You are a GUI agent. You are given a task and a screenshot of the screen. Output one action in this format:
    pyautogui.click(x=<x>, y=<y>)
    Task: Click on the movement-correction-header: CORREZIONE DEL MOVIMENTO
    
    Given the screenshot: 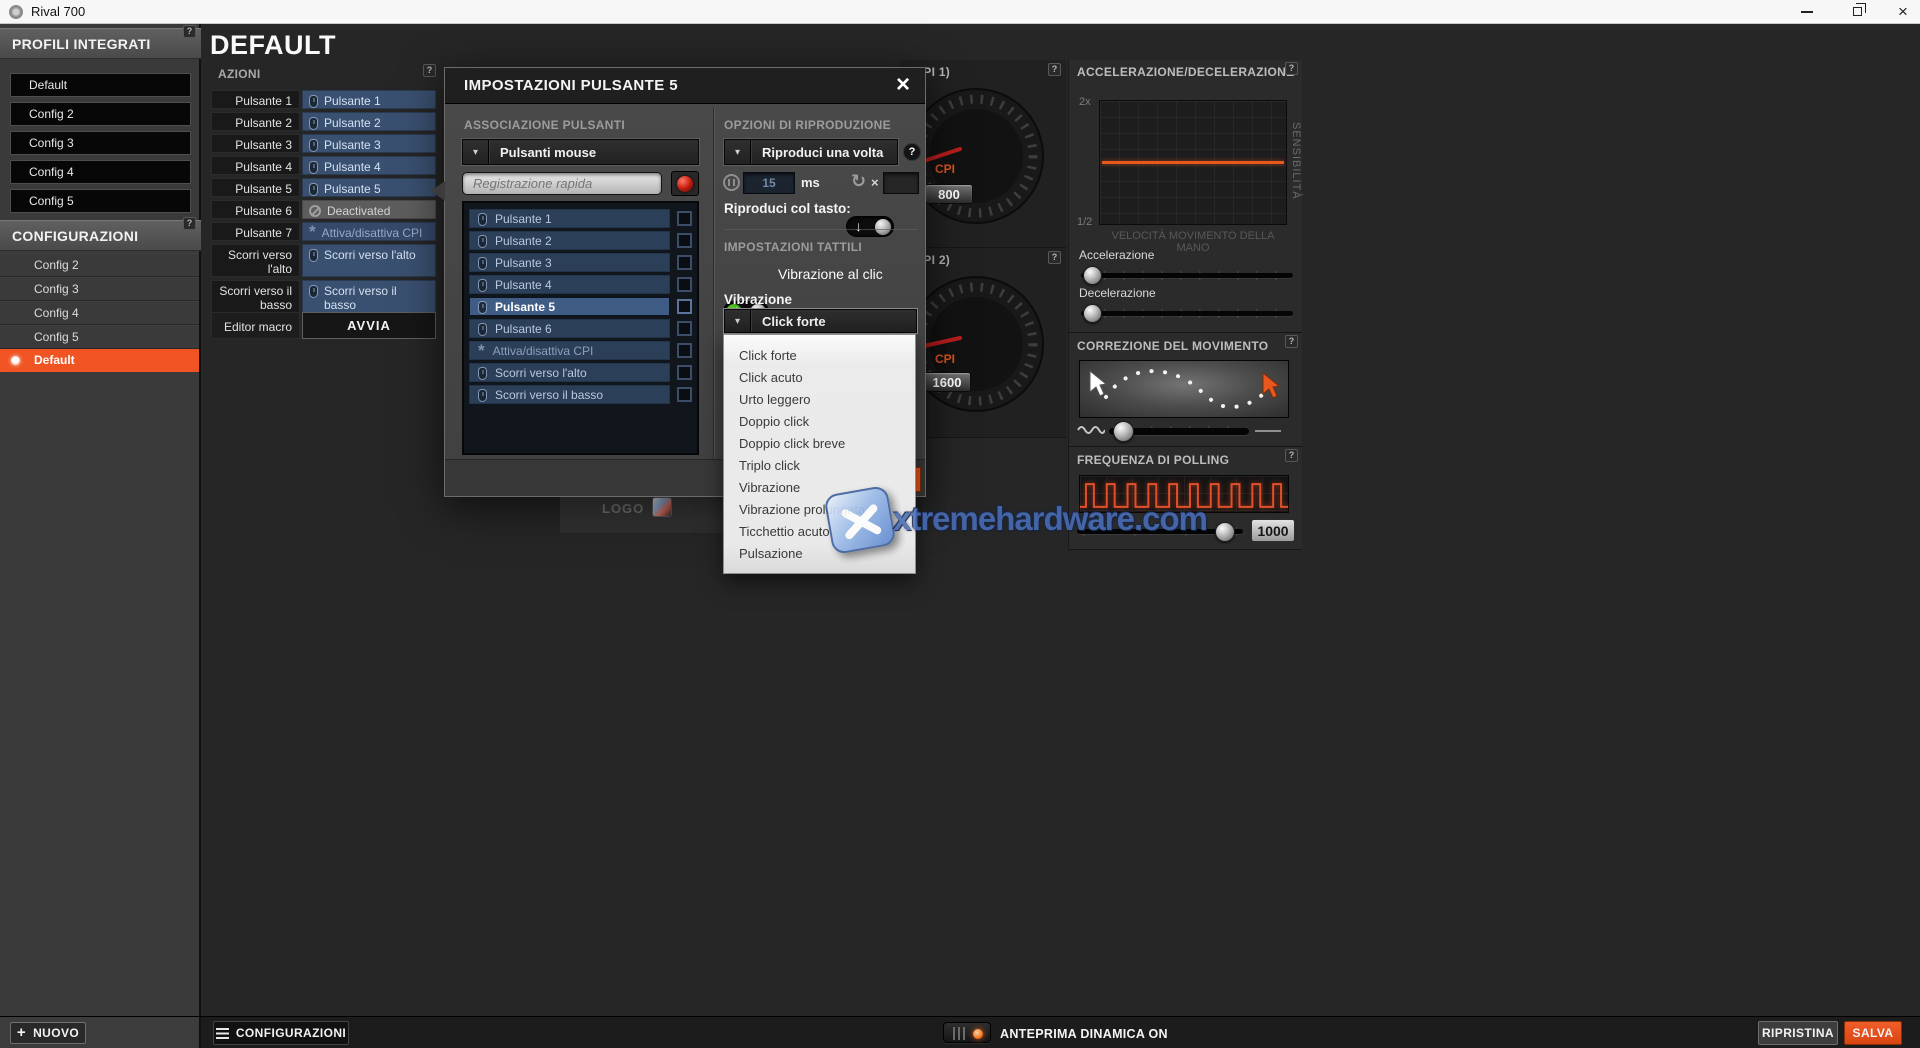 What is the action you would take?
    pyautogui.click(x=1173, y=346)
    